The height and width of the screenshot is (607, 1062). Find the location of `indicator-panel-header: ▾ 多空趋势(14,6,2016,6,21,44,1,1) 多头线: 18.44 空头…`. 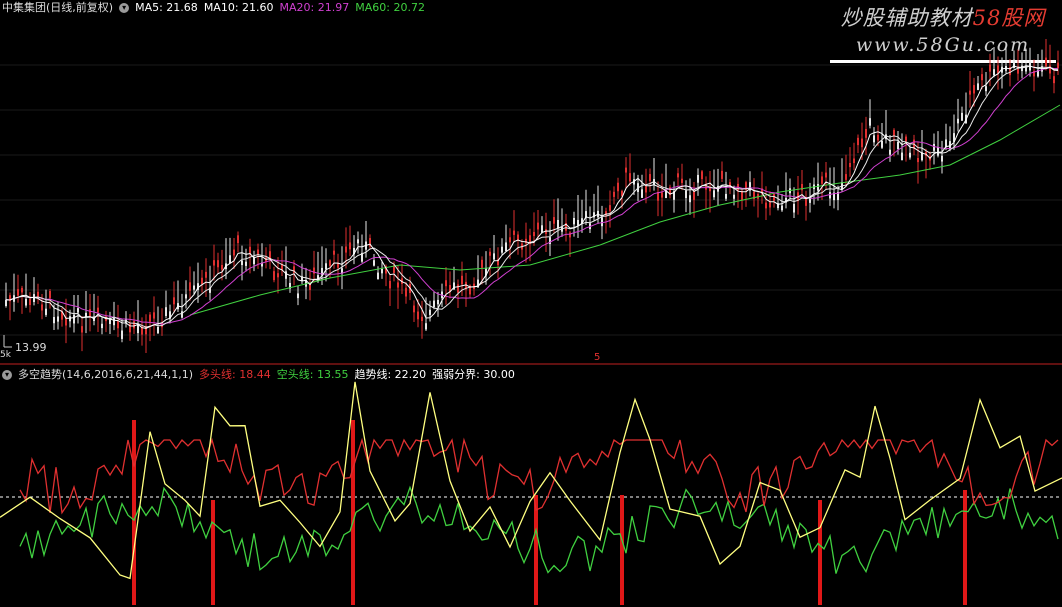

indicator-panel-header: ▾ 多空趋势(14,6,2016,6,21,44,1,1) 多头线: 18.44 空头… is located at coordinates (261, 375).